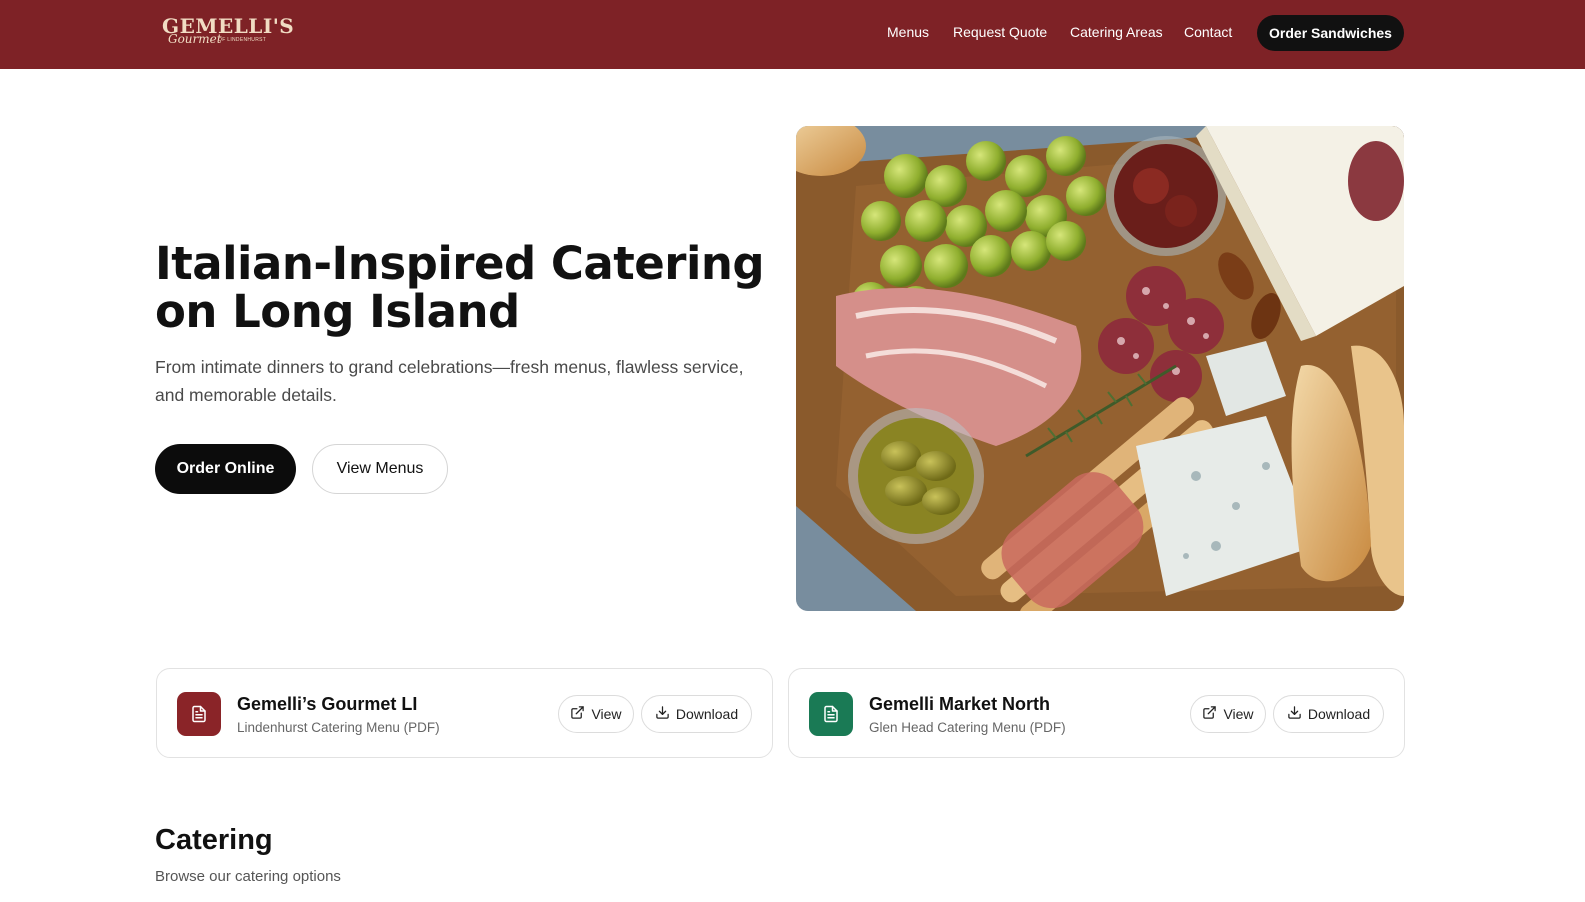  Describe the element at coordinates (908, 32) in the screenshot. I see `nav-item-menus: Menus` at that location.